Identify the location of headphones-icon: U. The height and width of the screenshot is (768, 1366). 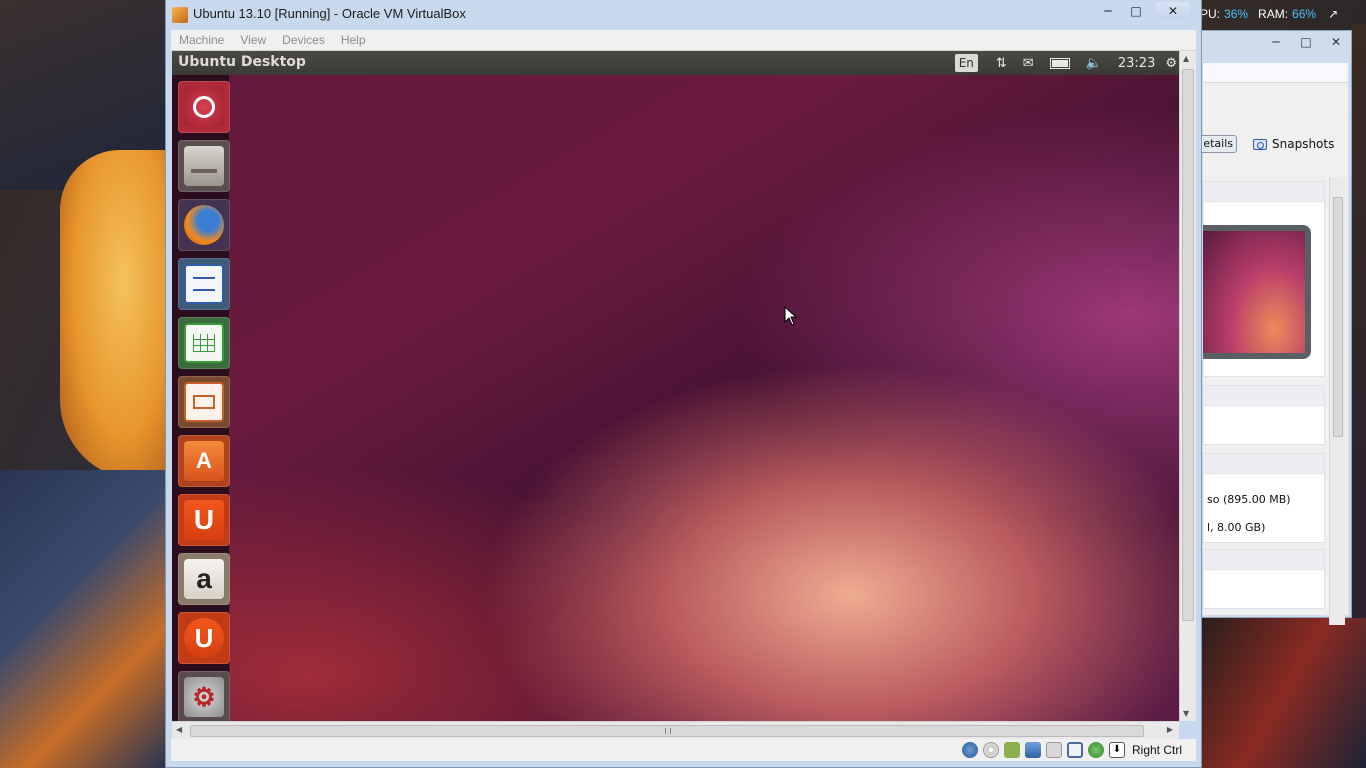
(204, 638).